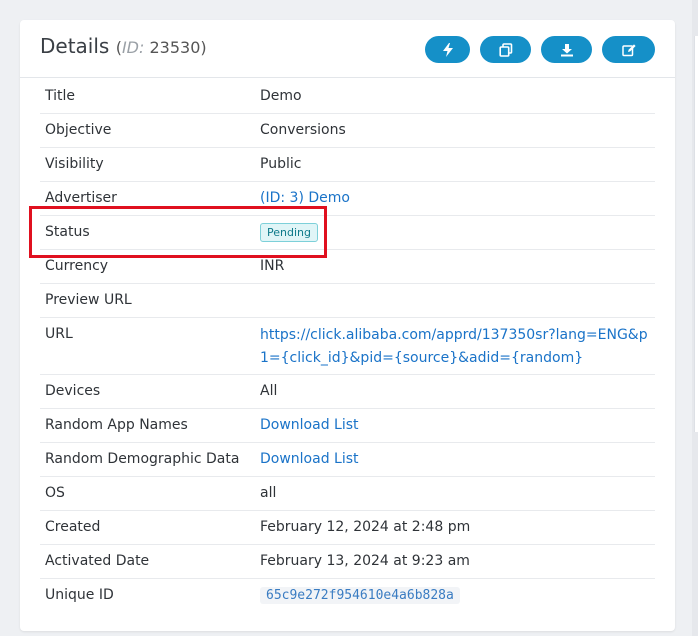  Describe the element at coordinates (73, 391) in the screenshot. I see `row-label: Devices` at that location.